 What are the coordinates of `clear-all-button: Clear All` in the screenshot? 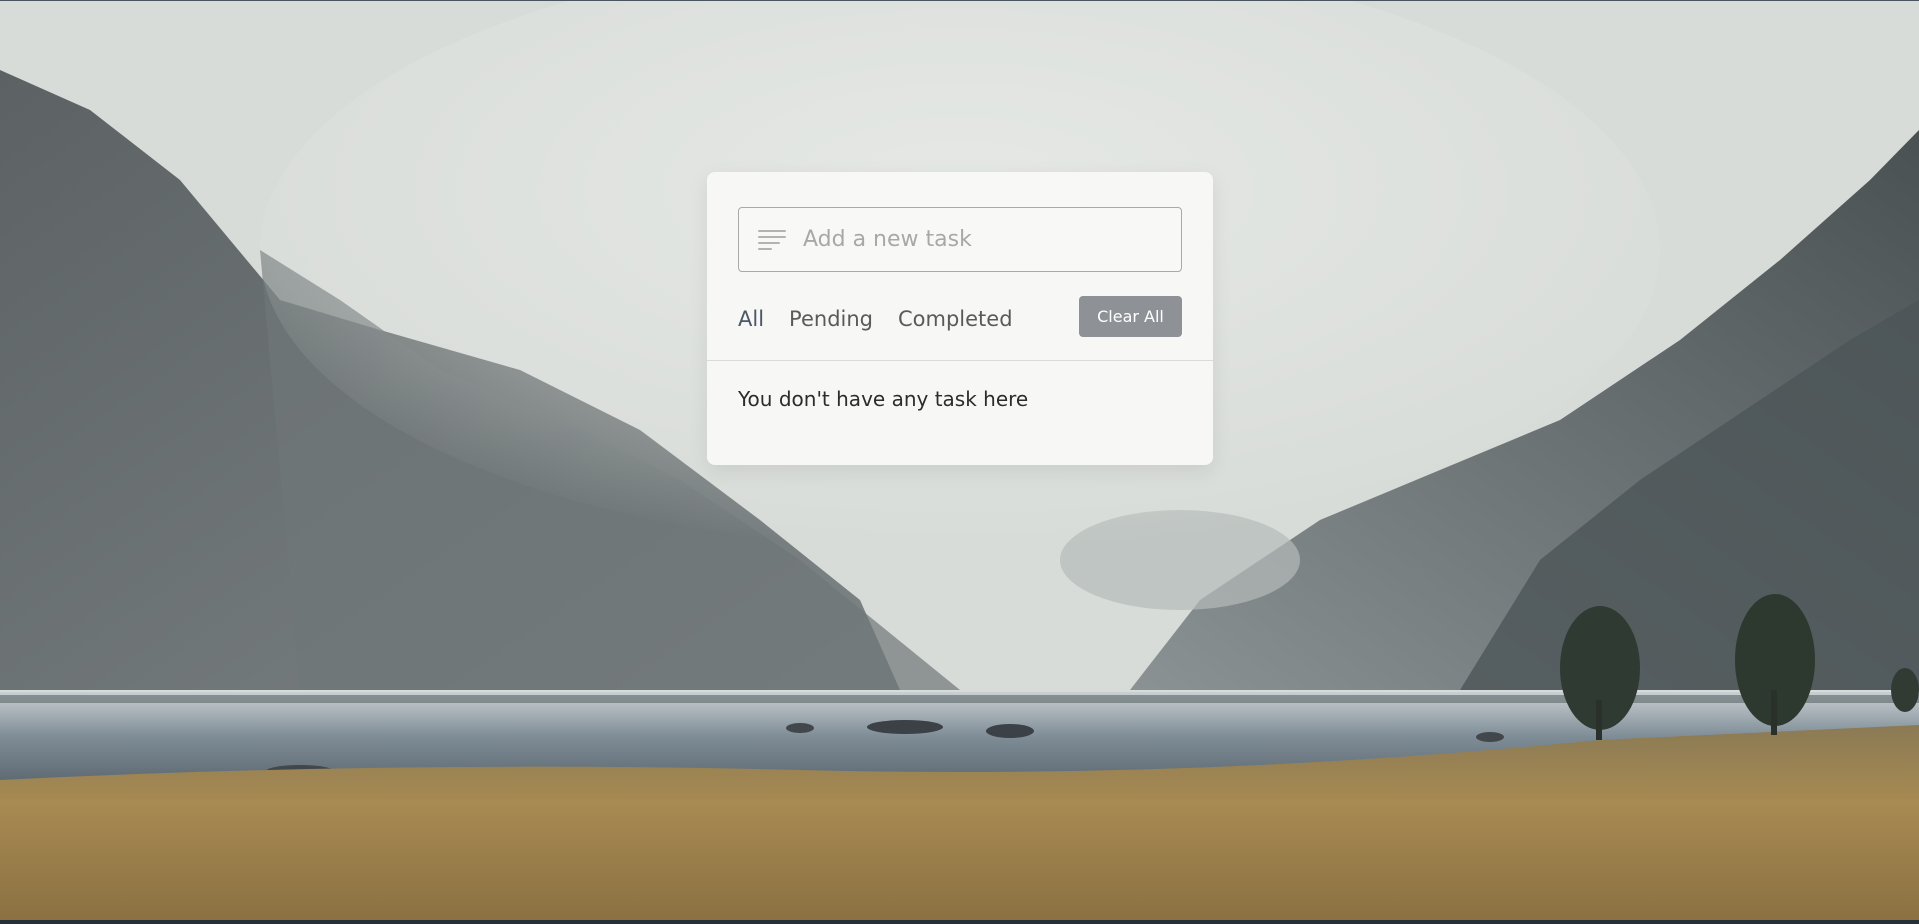 It's located at (1130, 316).